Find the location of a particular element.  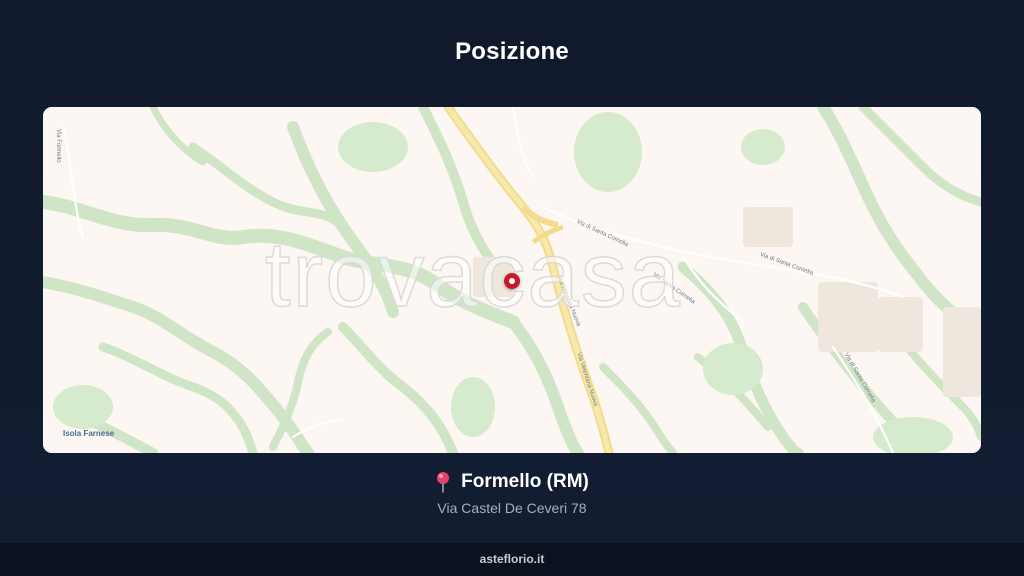

footer: asteflorio.it is located at coordinates (512, 559).